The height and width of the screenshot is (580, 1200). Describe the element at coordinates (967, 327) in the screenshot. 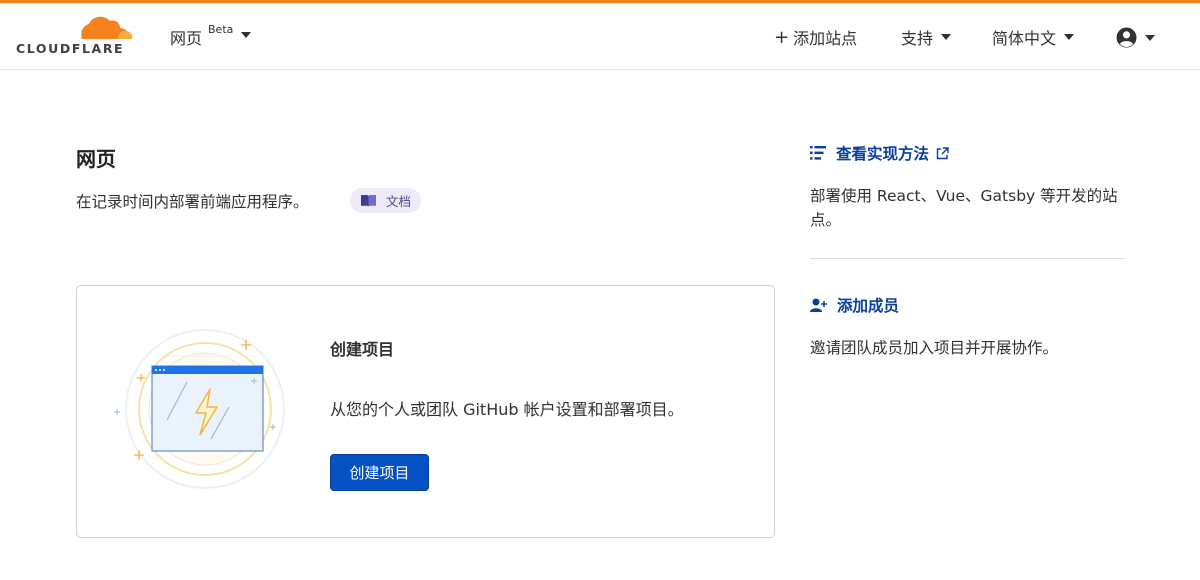

I see `add-members-panel: 添加成员 邀请团队成员加入项目并开展协作。` at that location.